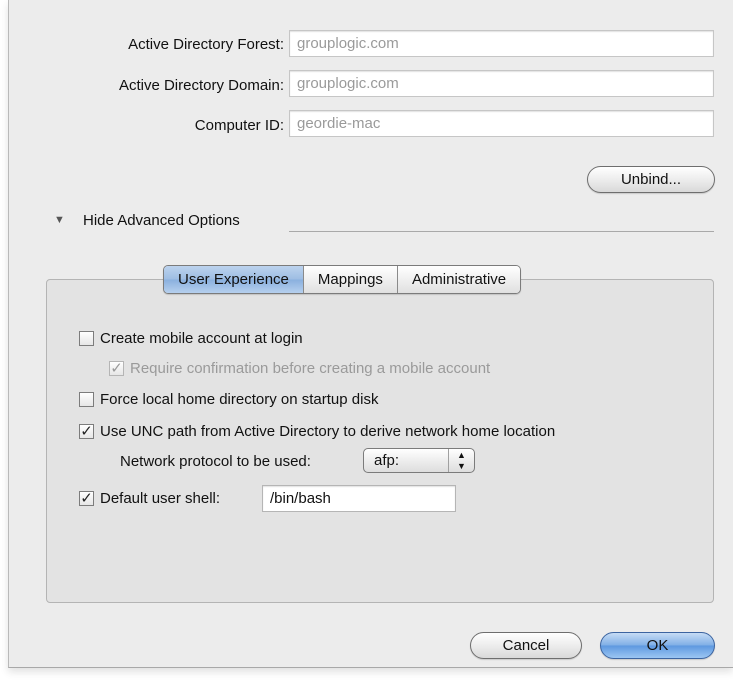  What do you see at coordinates (86, 399) in the screenshot?
I see `force-local-home-checkbox` at bounding box center [86, 399].